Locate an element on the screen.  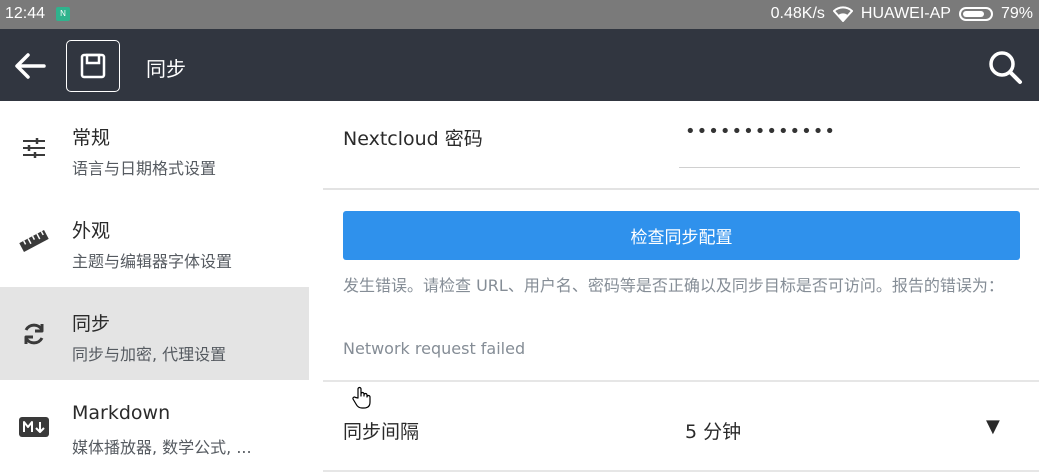
sidebar-item-sync: 同步 同步与加密, 代理设置 is located at coordinates (154, 333).